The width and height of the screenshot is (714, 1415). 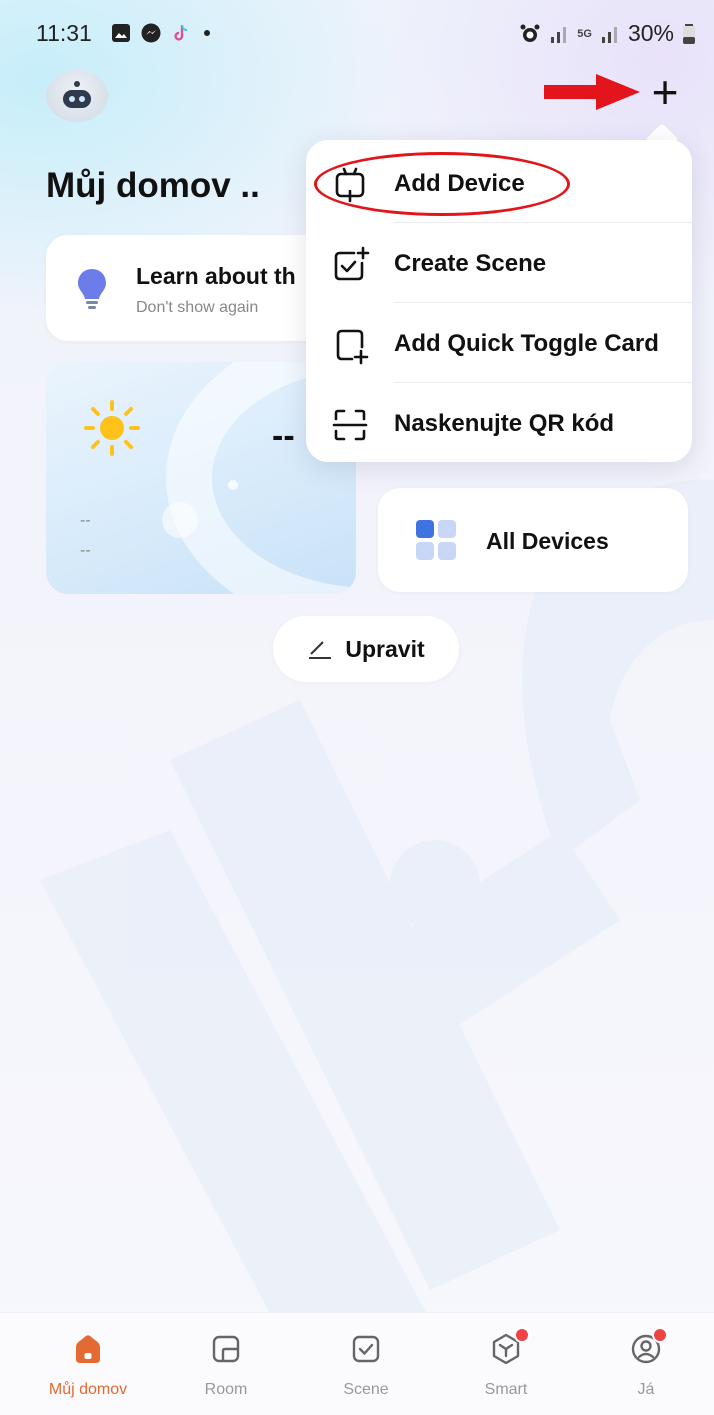 I want to click on lightbulb-icon, so click(x=92, y=289).